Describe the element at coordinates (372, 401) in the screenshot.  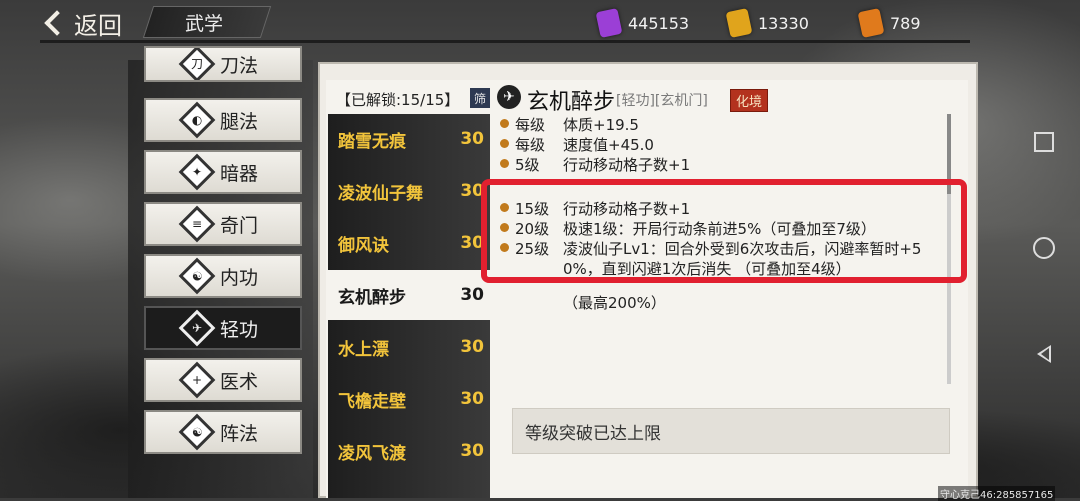
I see `skill-name: 飞檐走壁` at that location.